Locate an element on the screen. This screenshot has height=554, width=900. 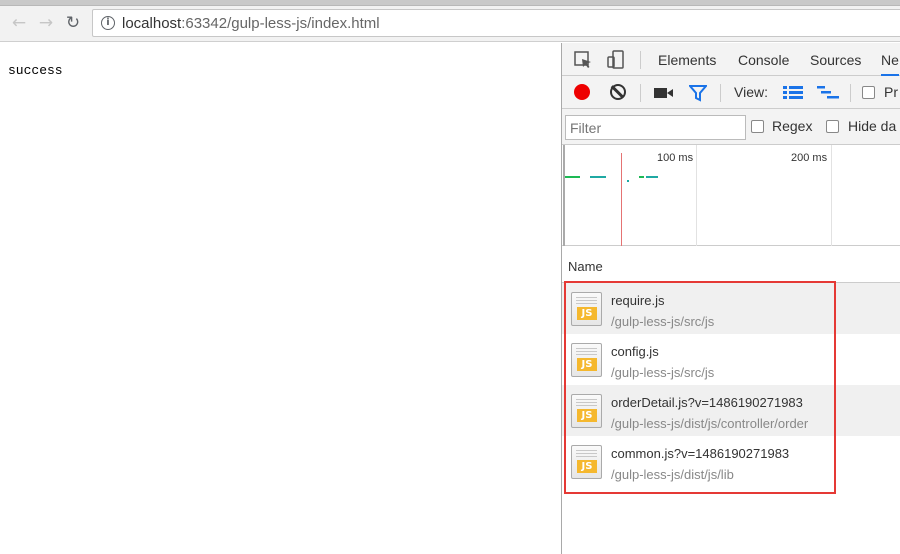
page-success-text: success is located at coordinates (35, 70).